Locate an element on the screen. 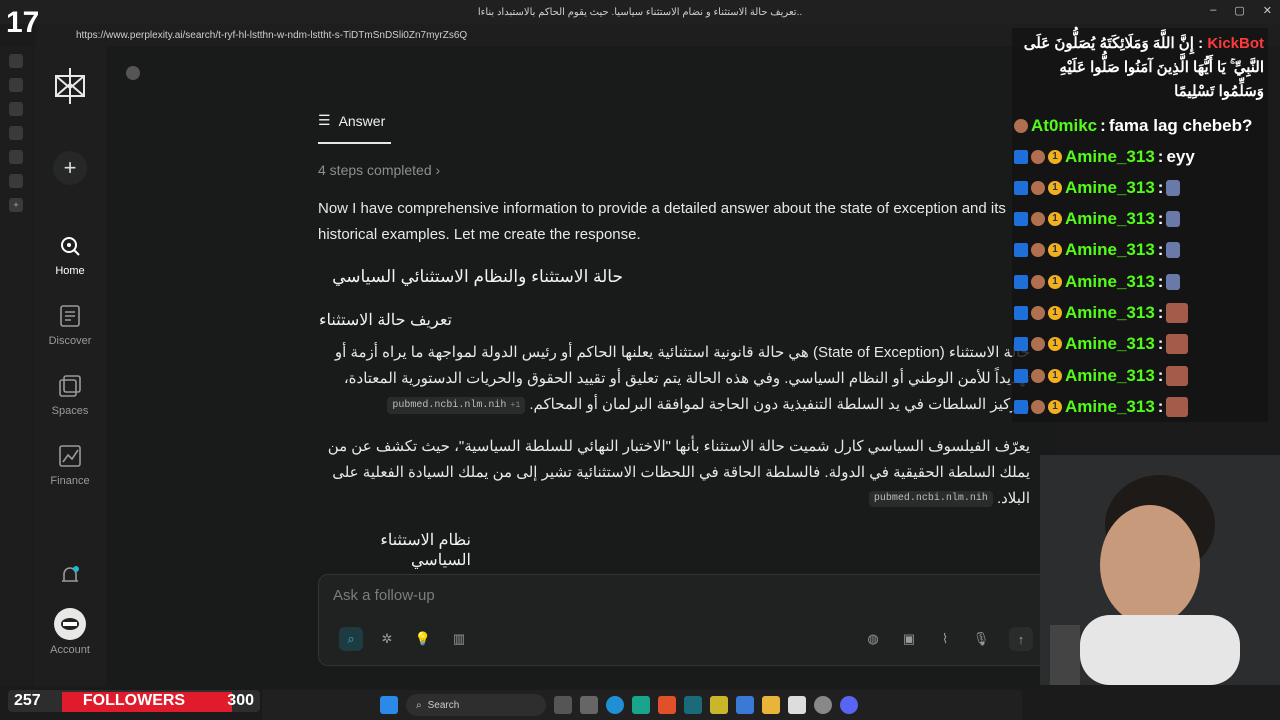 The width and height of the screenshot is (1280, 720). submit-button: ↑ is located at coordinates (1021, 639).